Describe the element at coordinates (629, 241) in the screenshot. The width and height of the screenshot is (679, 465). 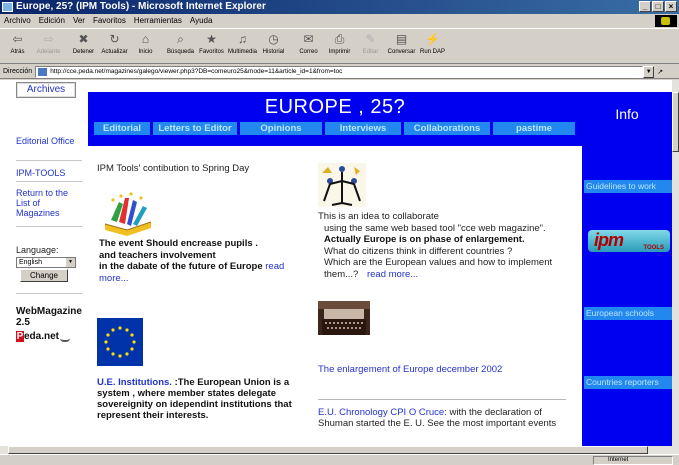
I see `ipm-tools-logo: ipm TOOLS` at that location.